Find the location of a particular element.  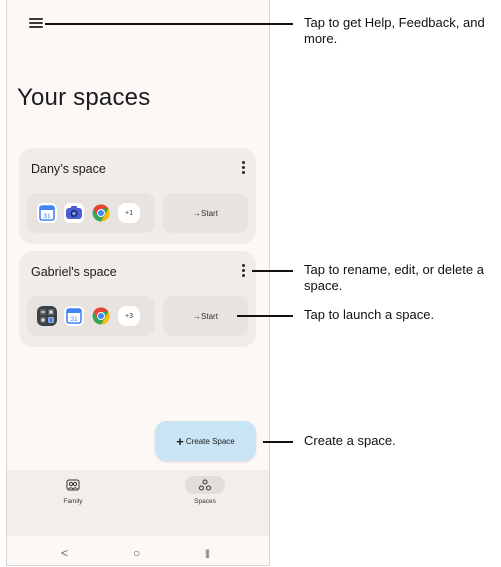

callout-line-create is located at coordinates (278, 442).